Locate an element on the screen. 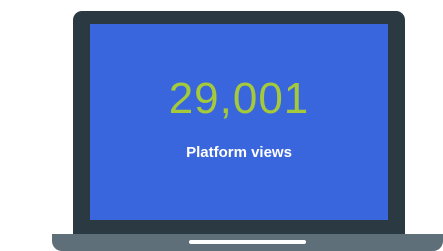  laptop-base is located at coordinates (247, 242).